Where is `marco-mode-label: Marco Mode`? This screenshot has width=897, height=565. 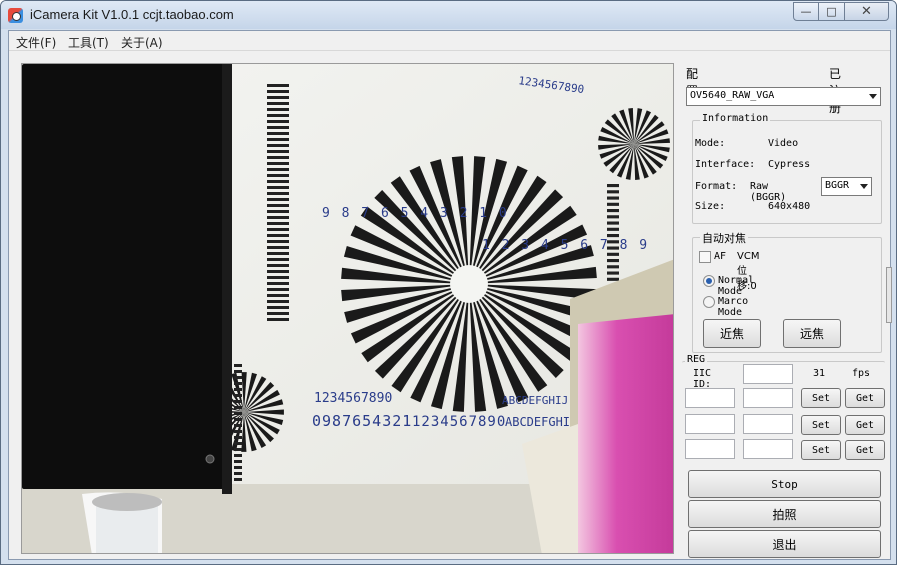
marco-mode-label: Marco Mode is located at coordinates (733, 307).